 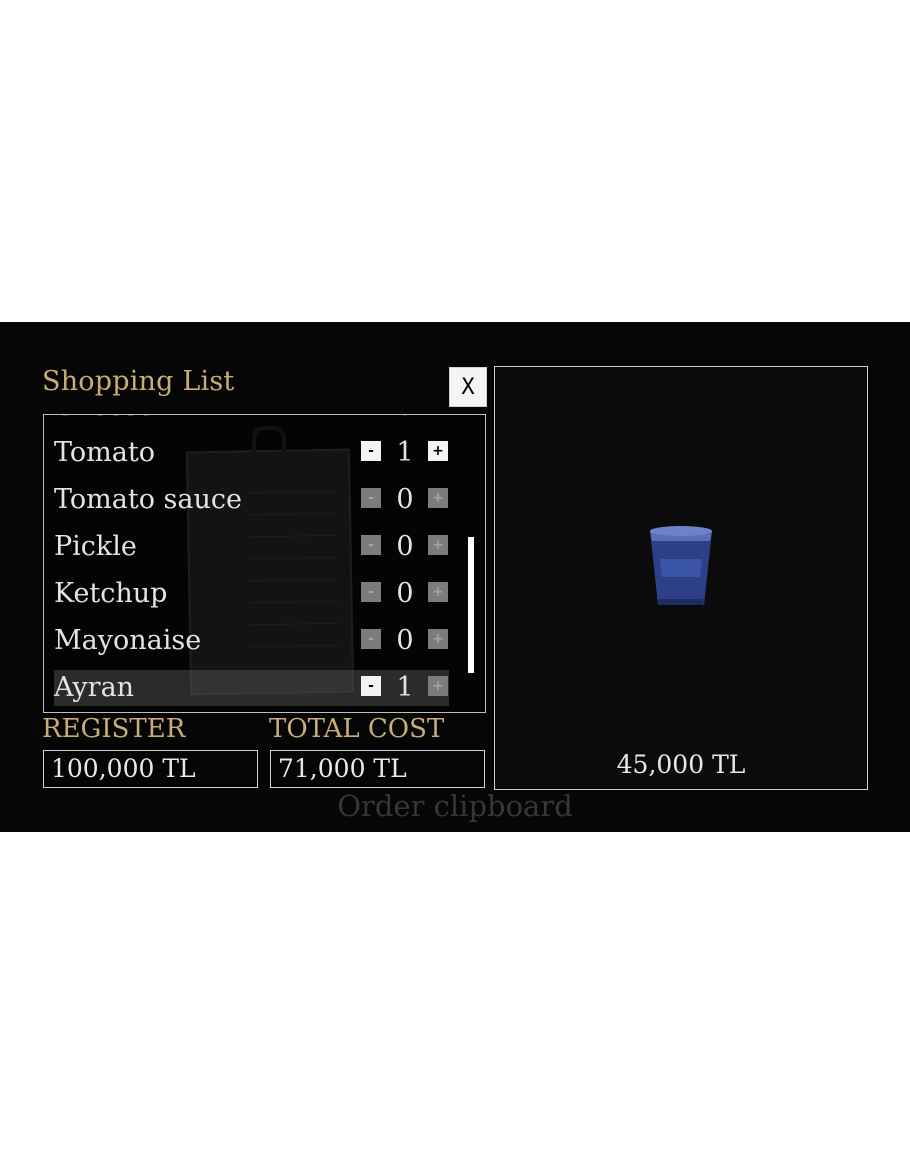 I want to click on item-name: Tomato sauce, so click(x=148, y=499).